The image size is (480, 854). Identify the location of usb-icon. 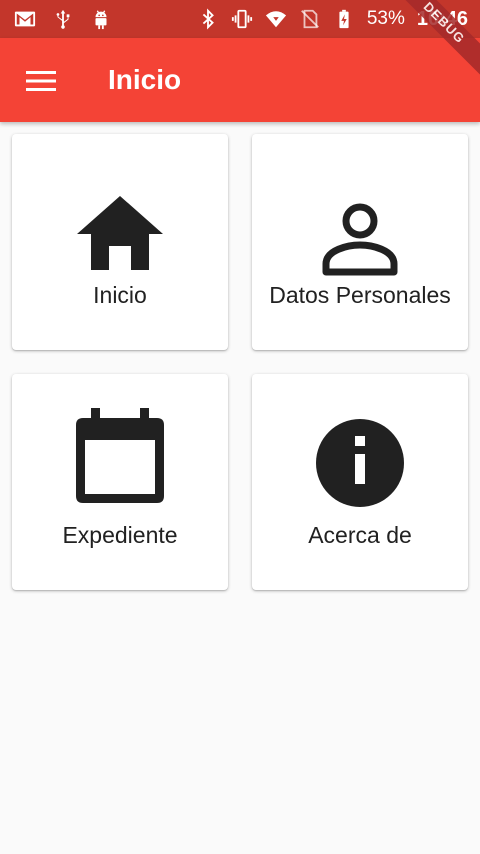
(63, 19).